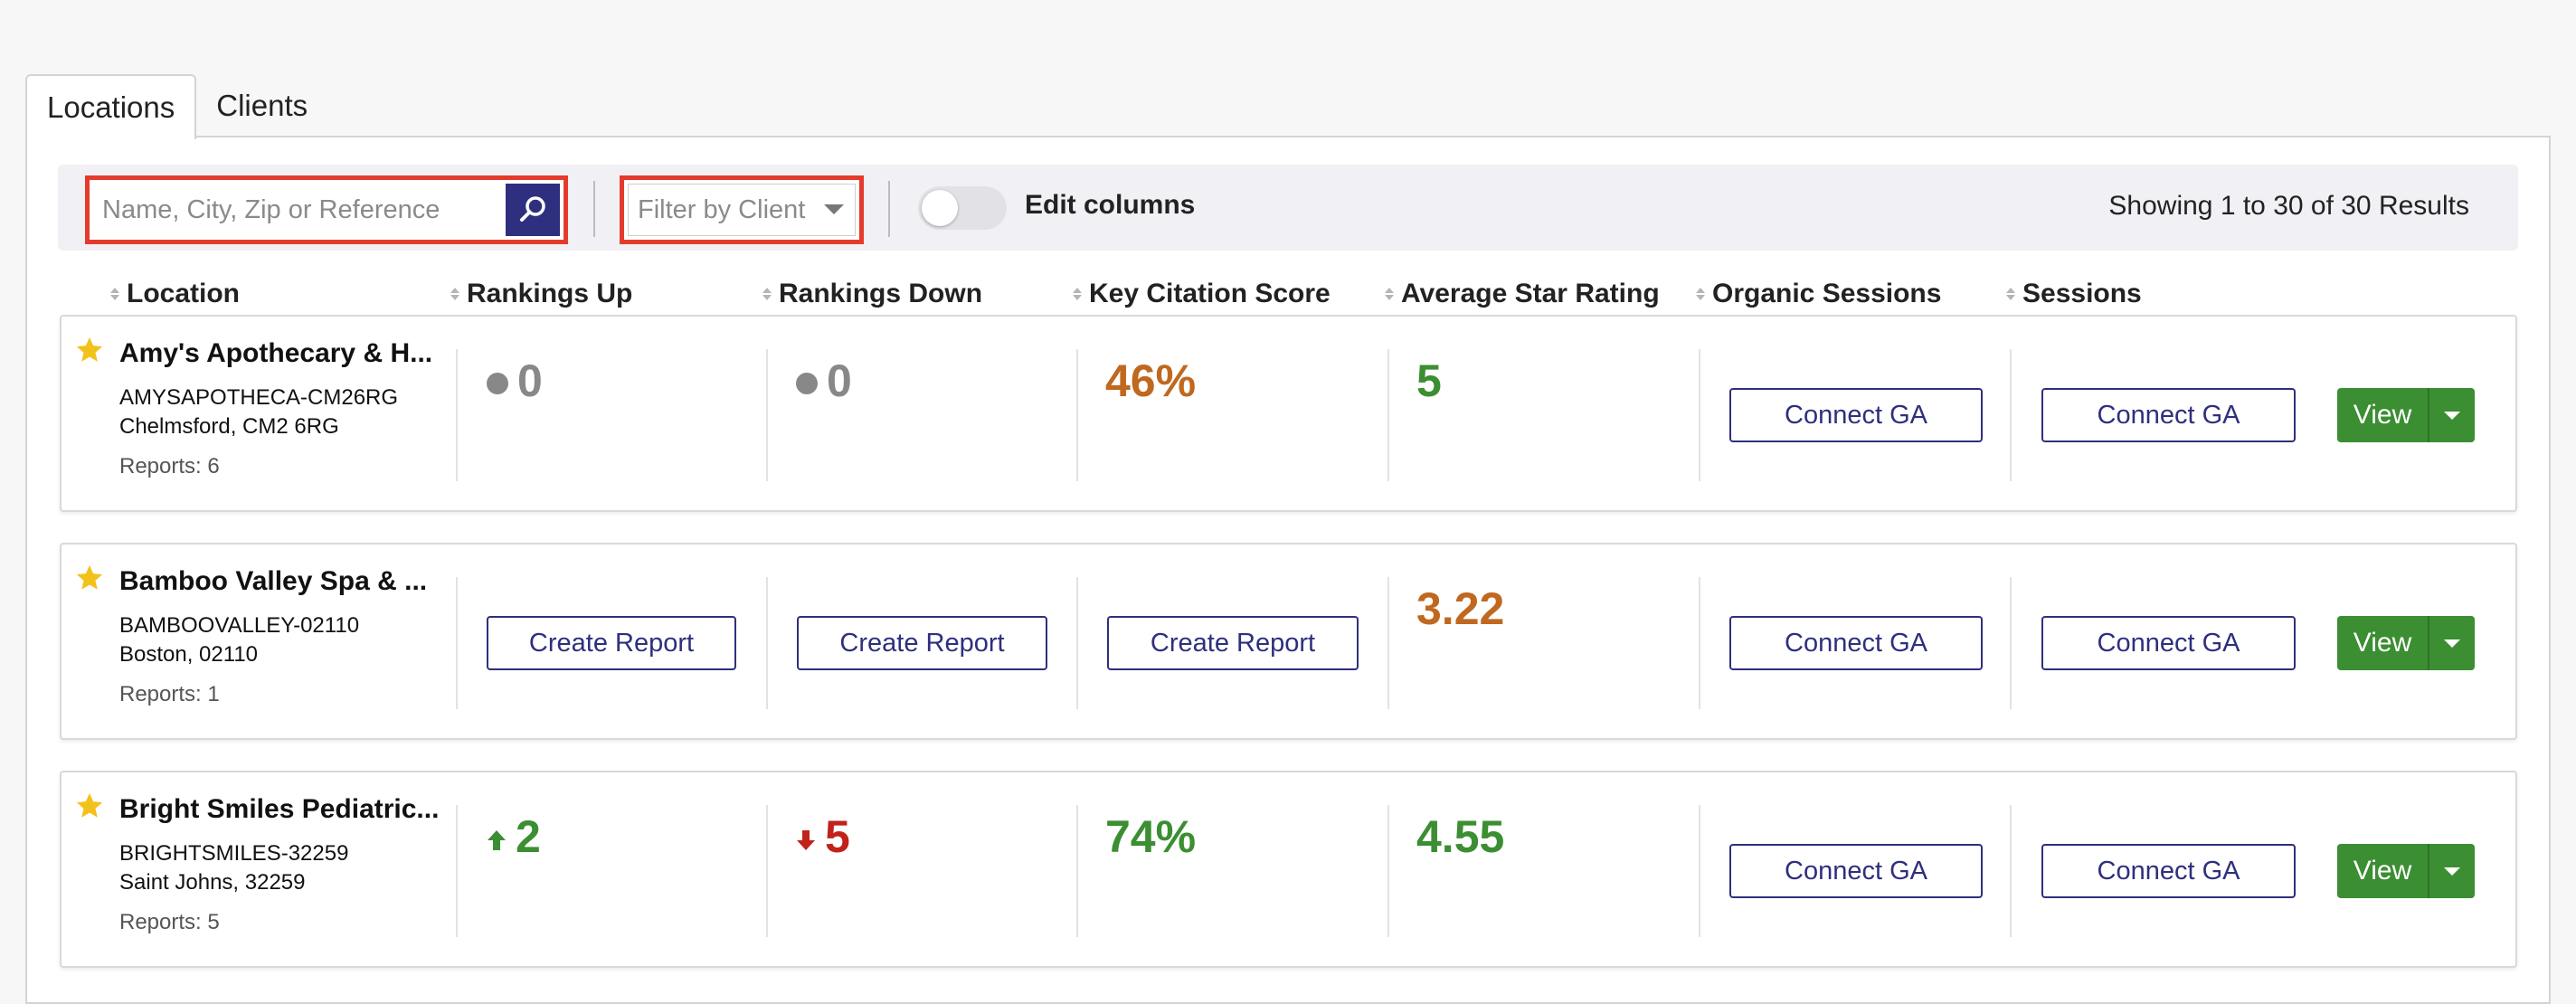  What do you see at coordinates (240, 625) in the screenshot?
I see `location-reference: BAMBOOVALLEY-02110` at bounding box center [240, 625].